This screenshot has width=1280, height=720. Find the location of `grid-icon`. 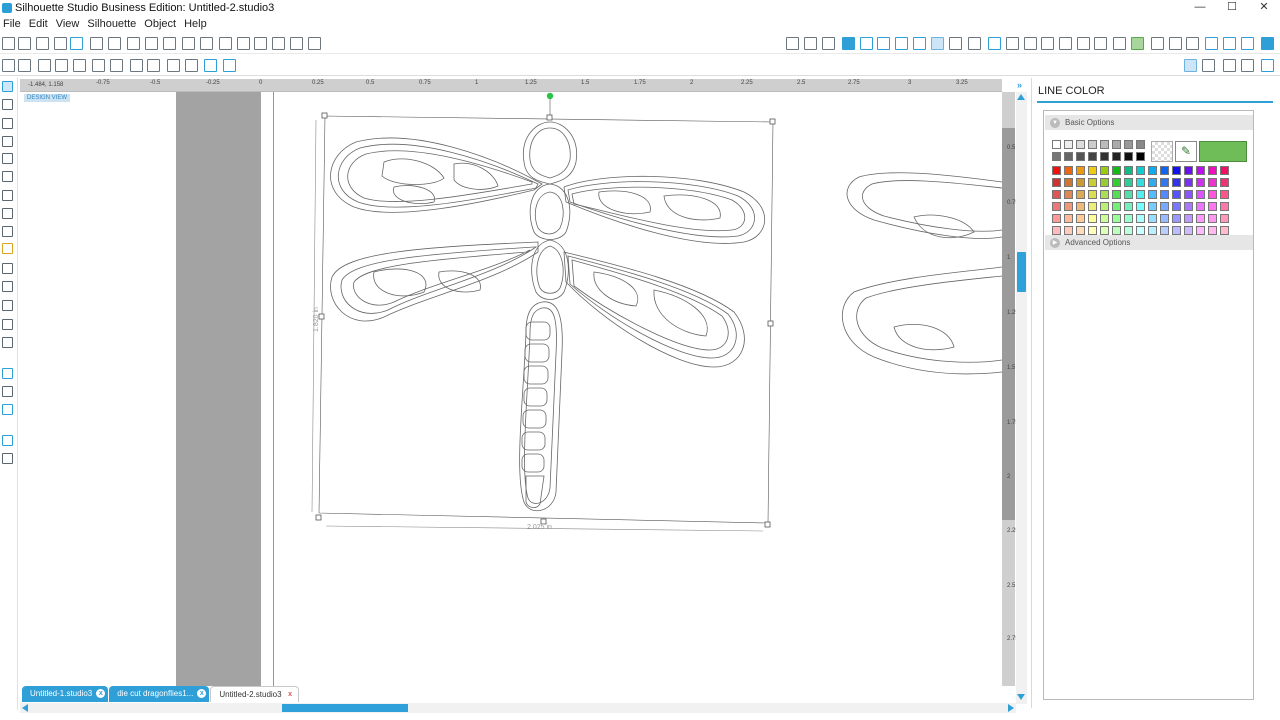

grid-icon is located at coordinates (828, 43).